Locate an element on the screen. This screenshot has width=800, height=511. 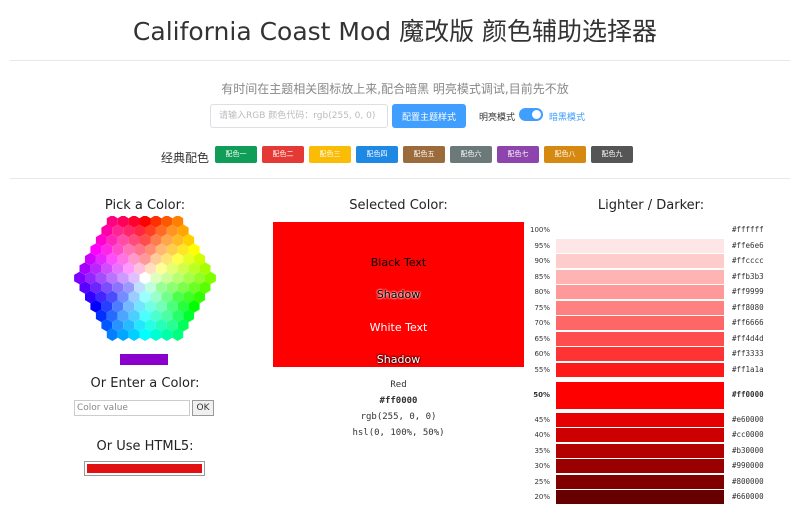
page-subtitle: 有时间在主题相关图标放上来,配合暗黑 明亮模式调试,目前先不放 is located at coordinates (395, 89).